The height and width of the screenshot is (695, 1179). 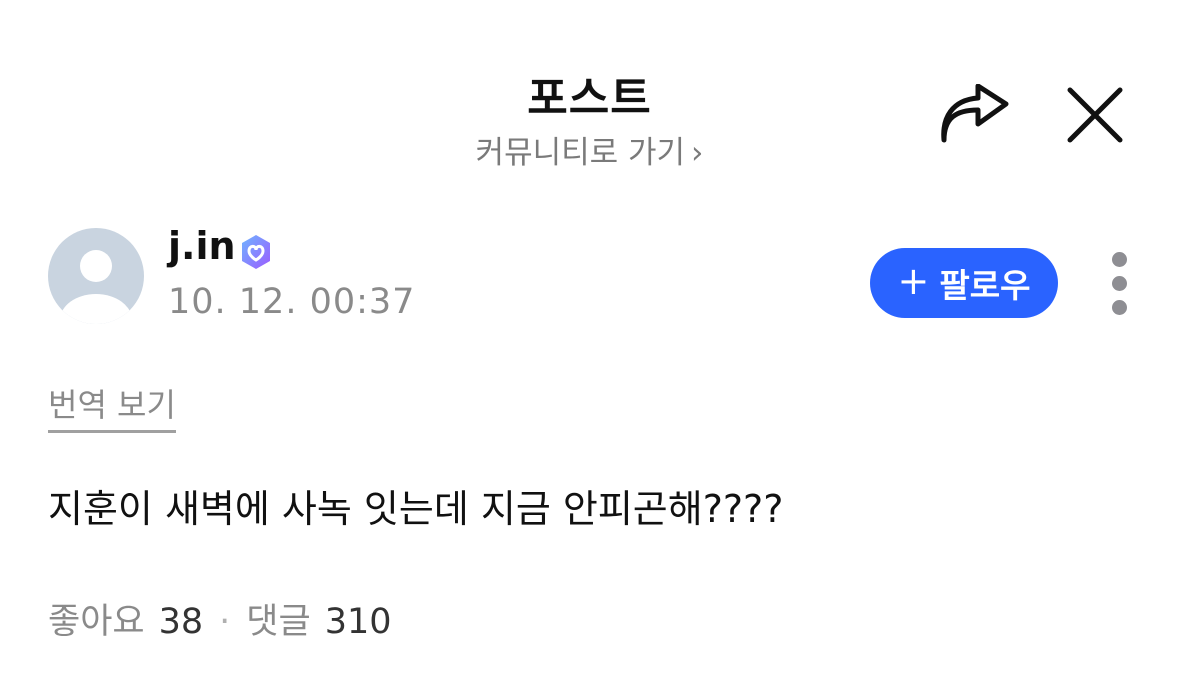 I want to click on author-name: j.in, so click(x=202, y=246).